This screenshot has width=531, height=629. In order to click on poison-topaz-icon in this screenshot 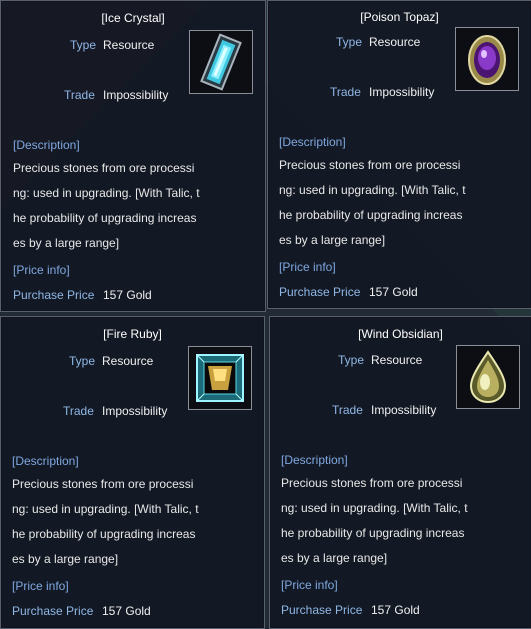, I will do `click(487, 59)`.